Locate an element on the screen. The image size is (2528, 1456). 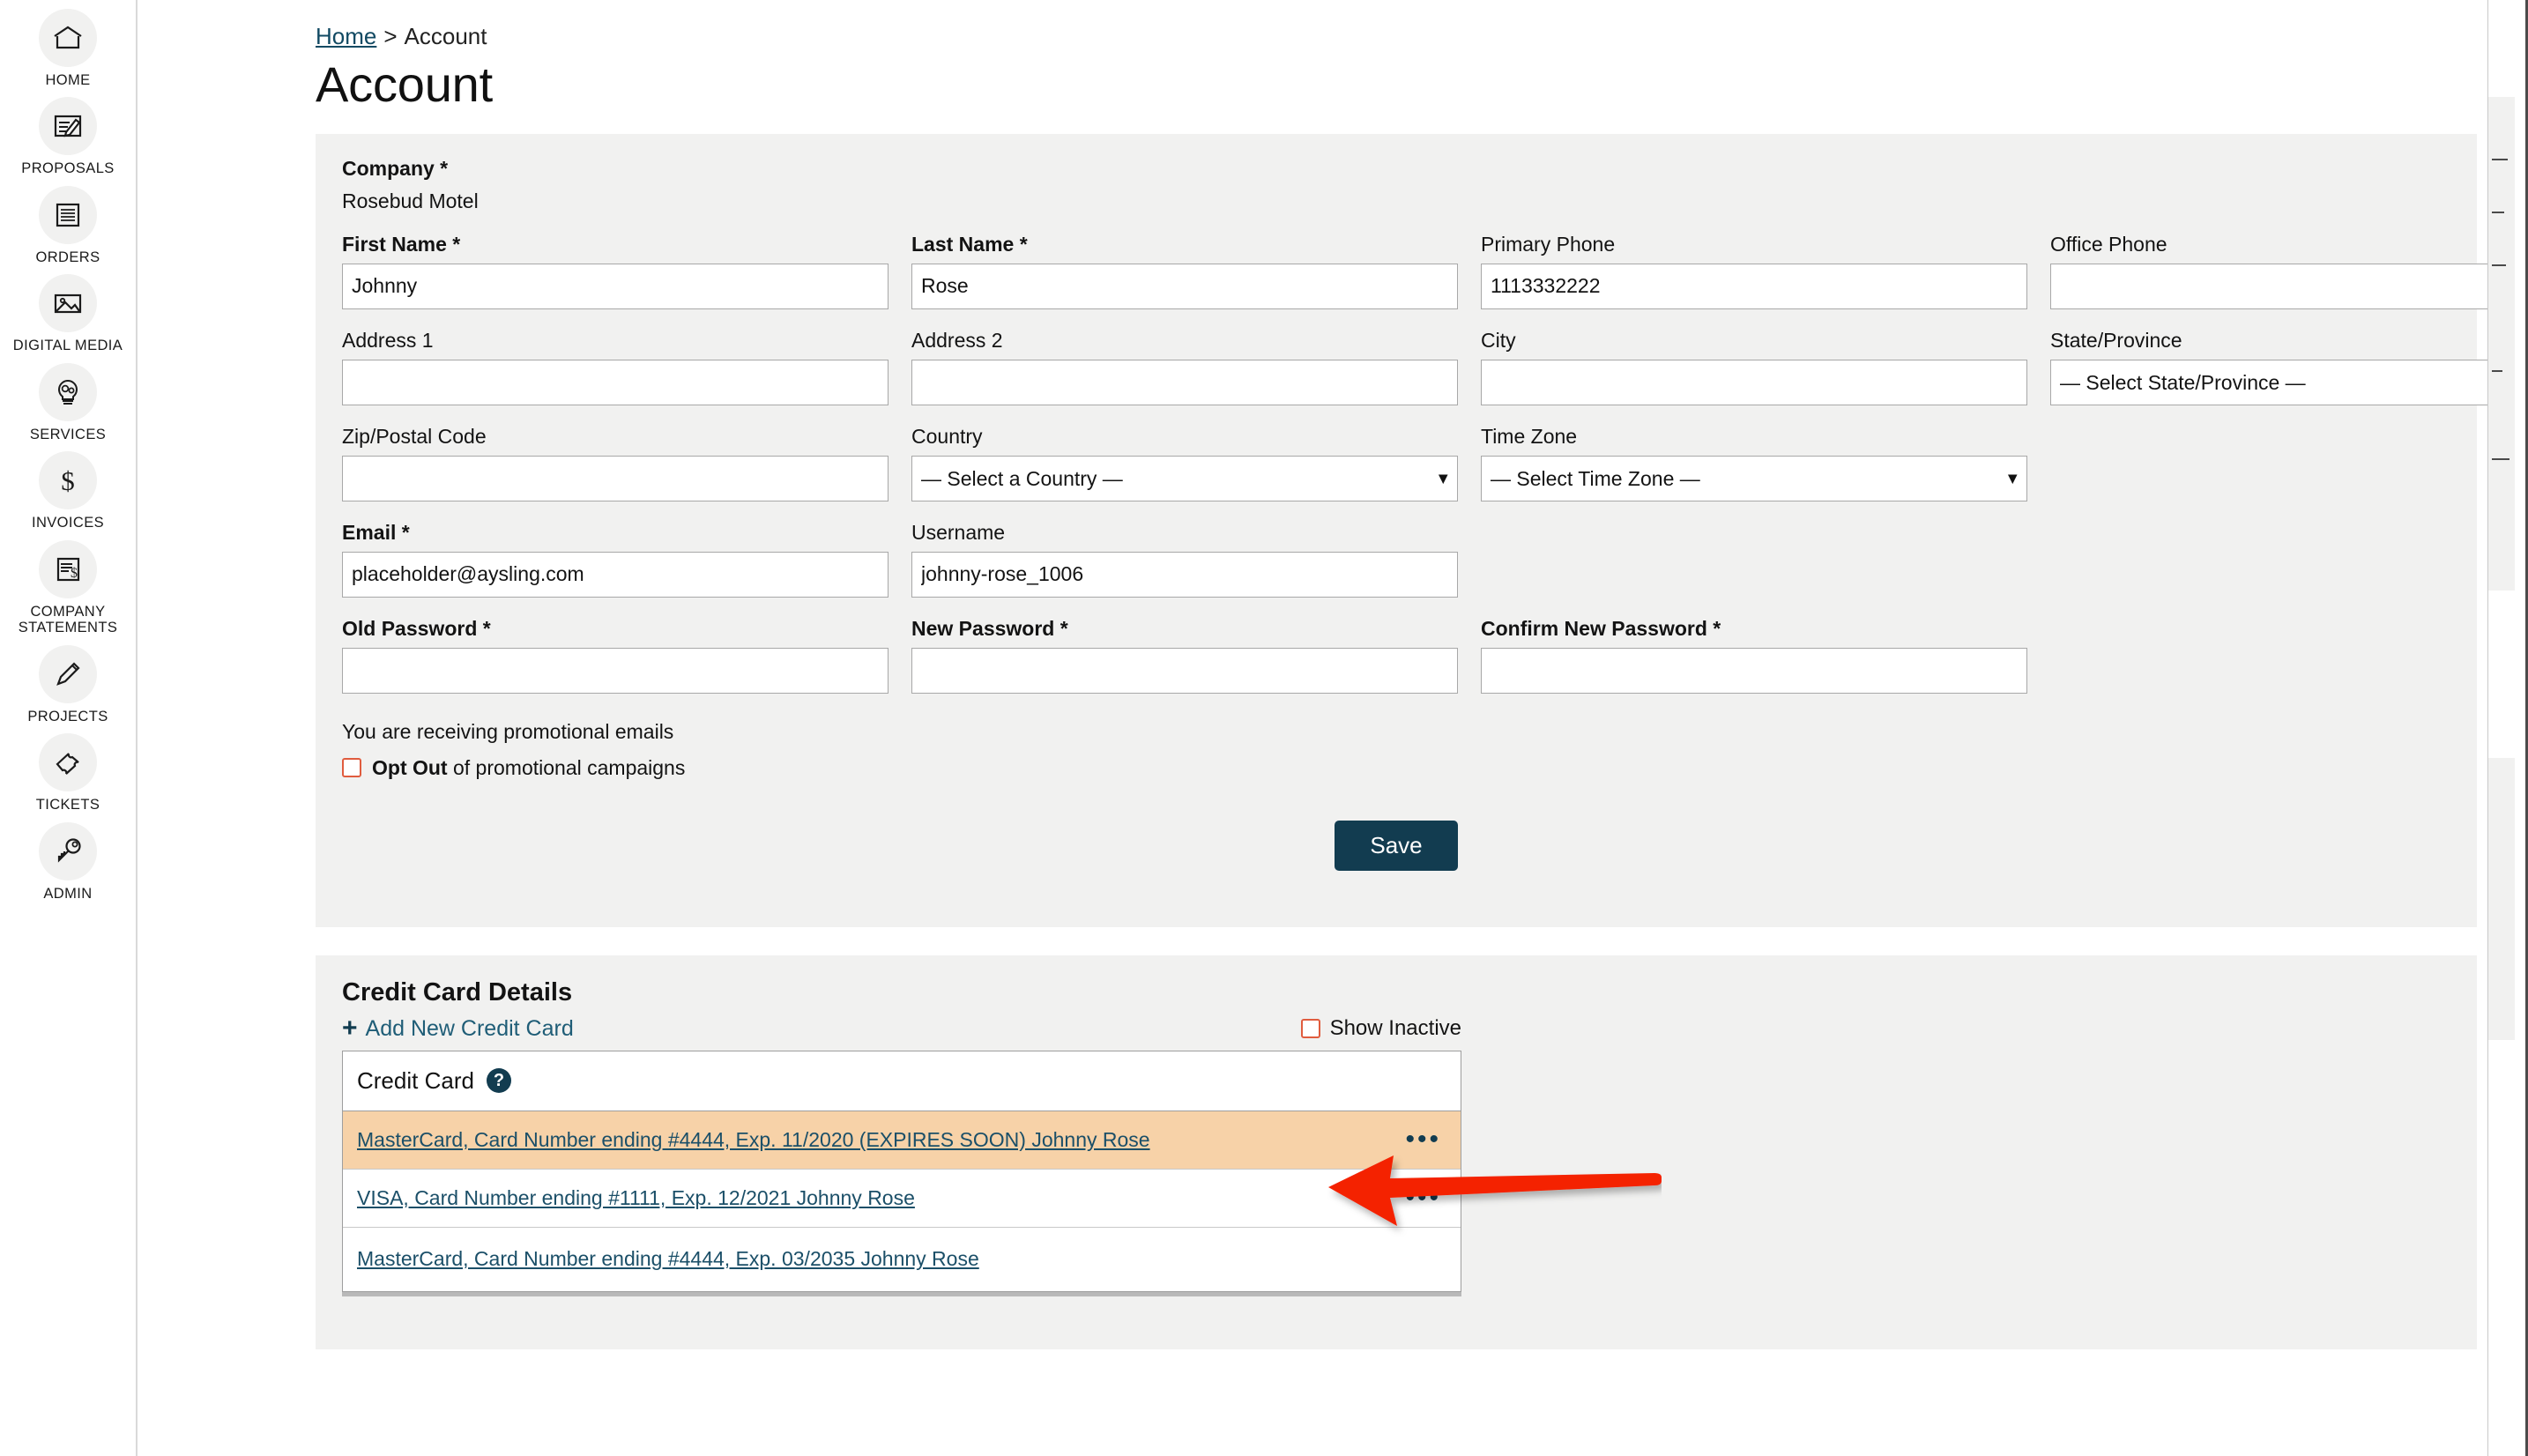
opt-out-rest-text: of promotional campaigns is located at coordinates (566, 767).